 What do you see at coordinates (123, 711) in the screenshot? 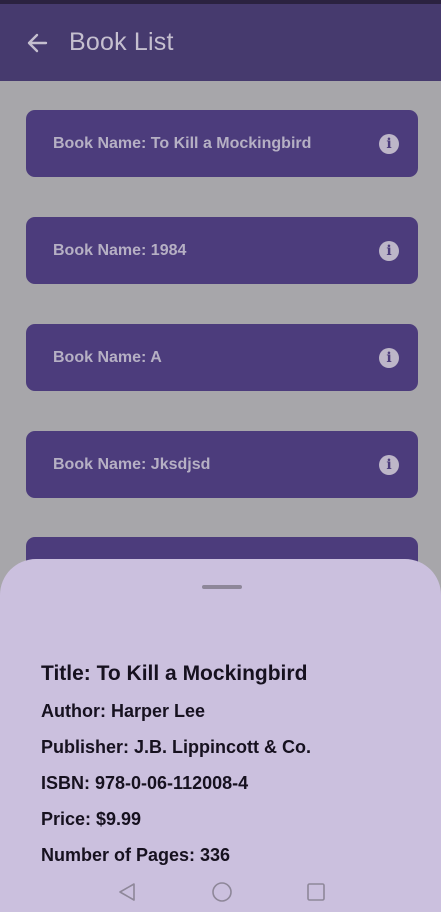
I see `detail-author: Author: Harper Lee` at bounding box center [123, 711].